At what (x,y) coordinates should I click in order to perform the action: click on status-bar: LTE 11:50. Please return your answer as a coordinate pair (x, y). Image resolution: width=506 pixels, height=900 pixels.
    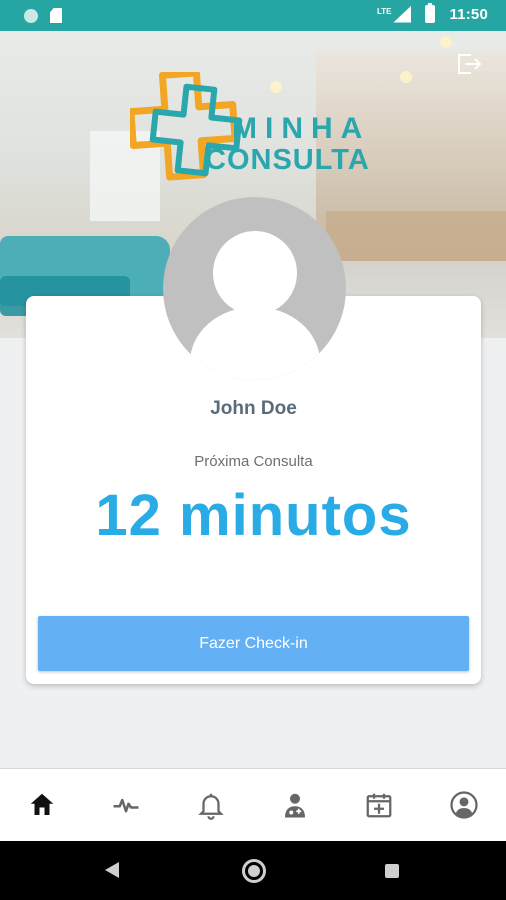
    Looking at the image, I should click on (253, 15).